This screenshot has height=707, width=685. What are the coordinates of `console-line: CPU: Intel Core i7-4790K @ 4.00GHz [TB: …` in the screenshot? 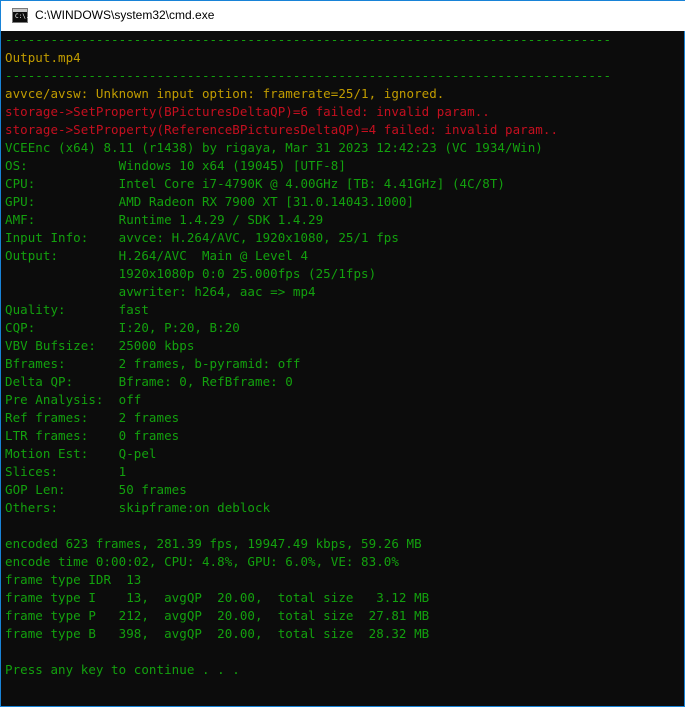 It's located at (255, 183).